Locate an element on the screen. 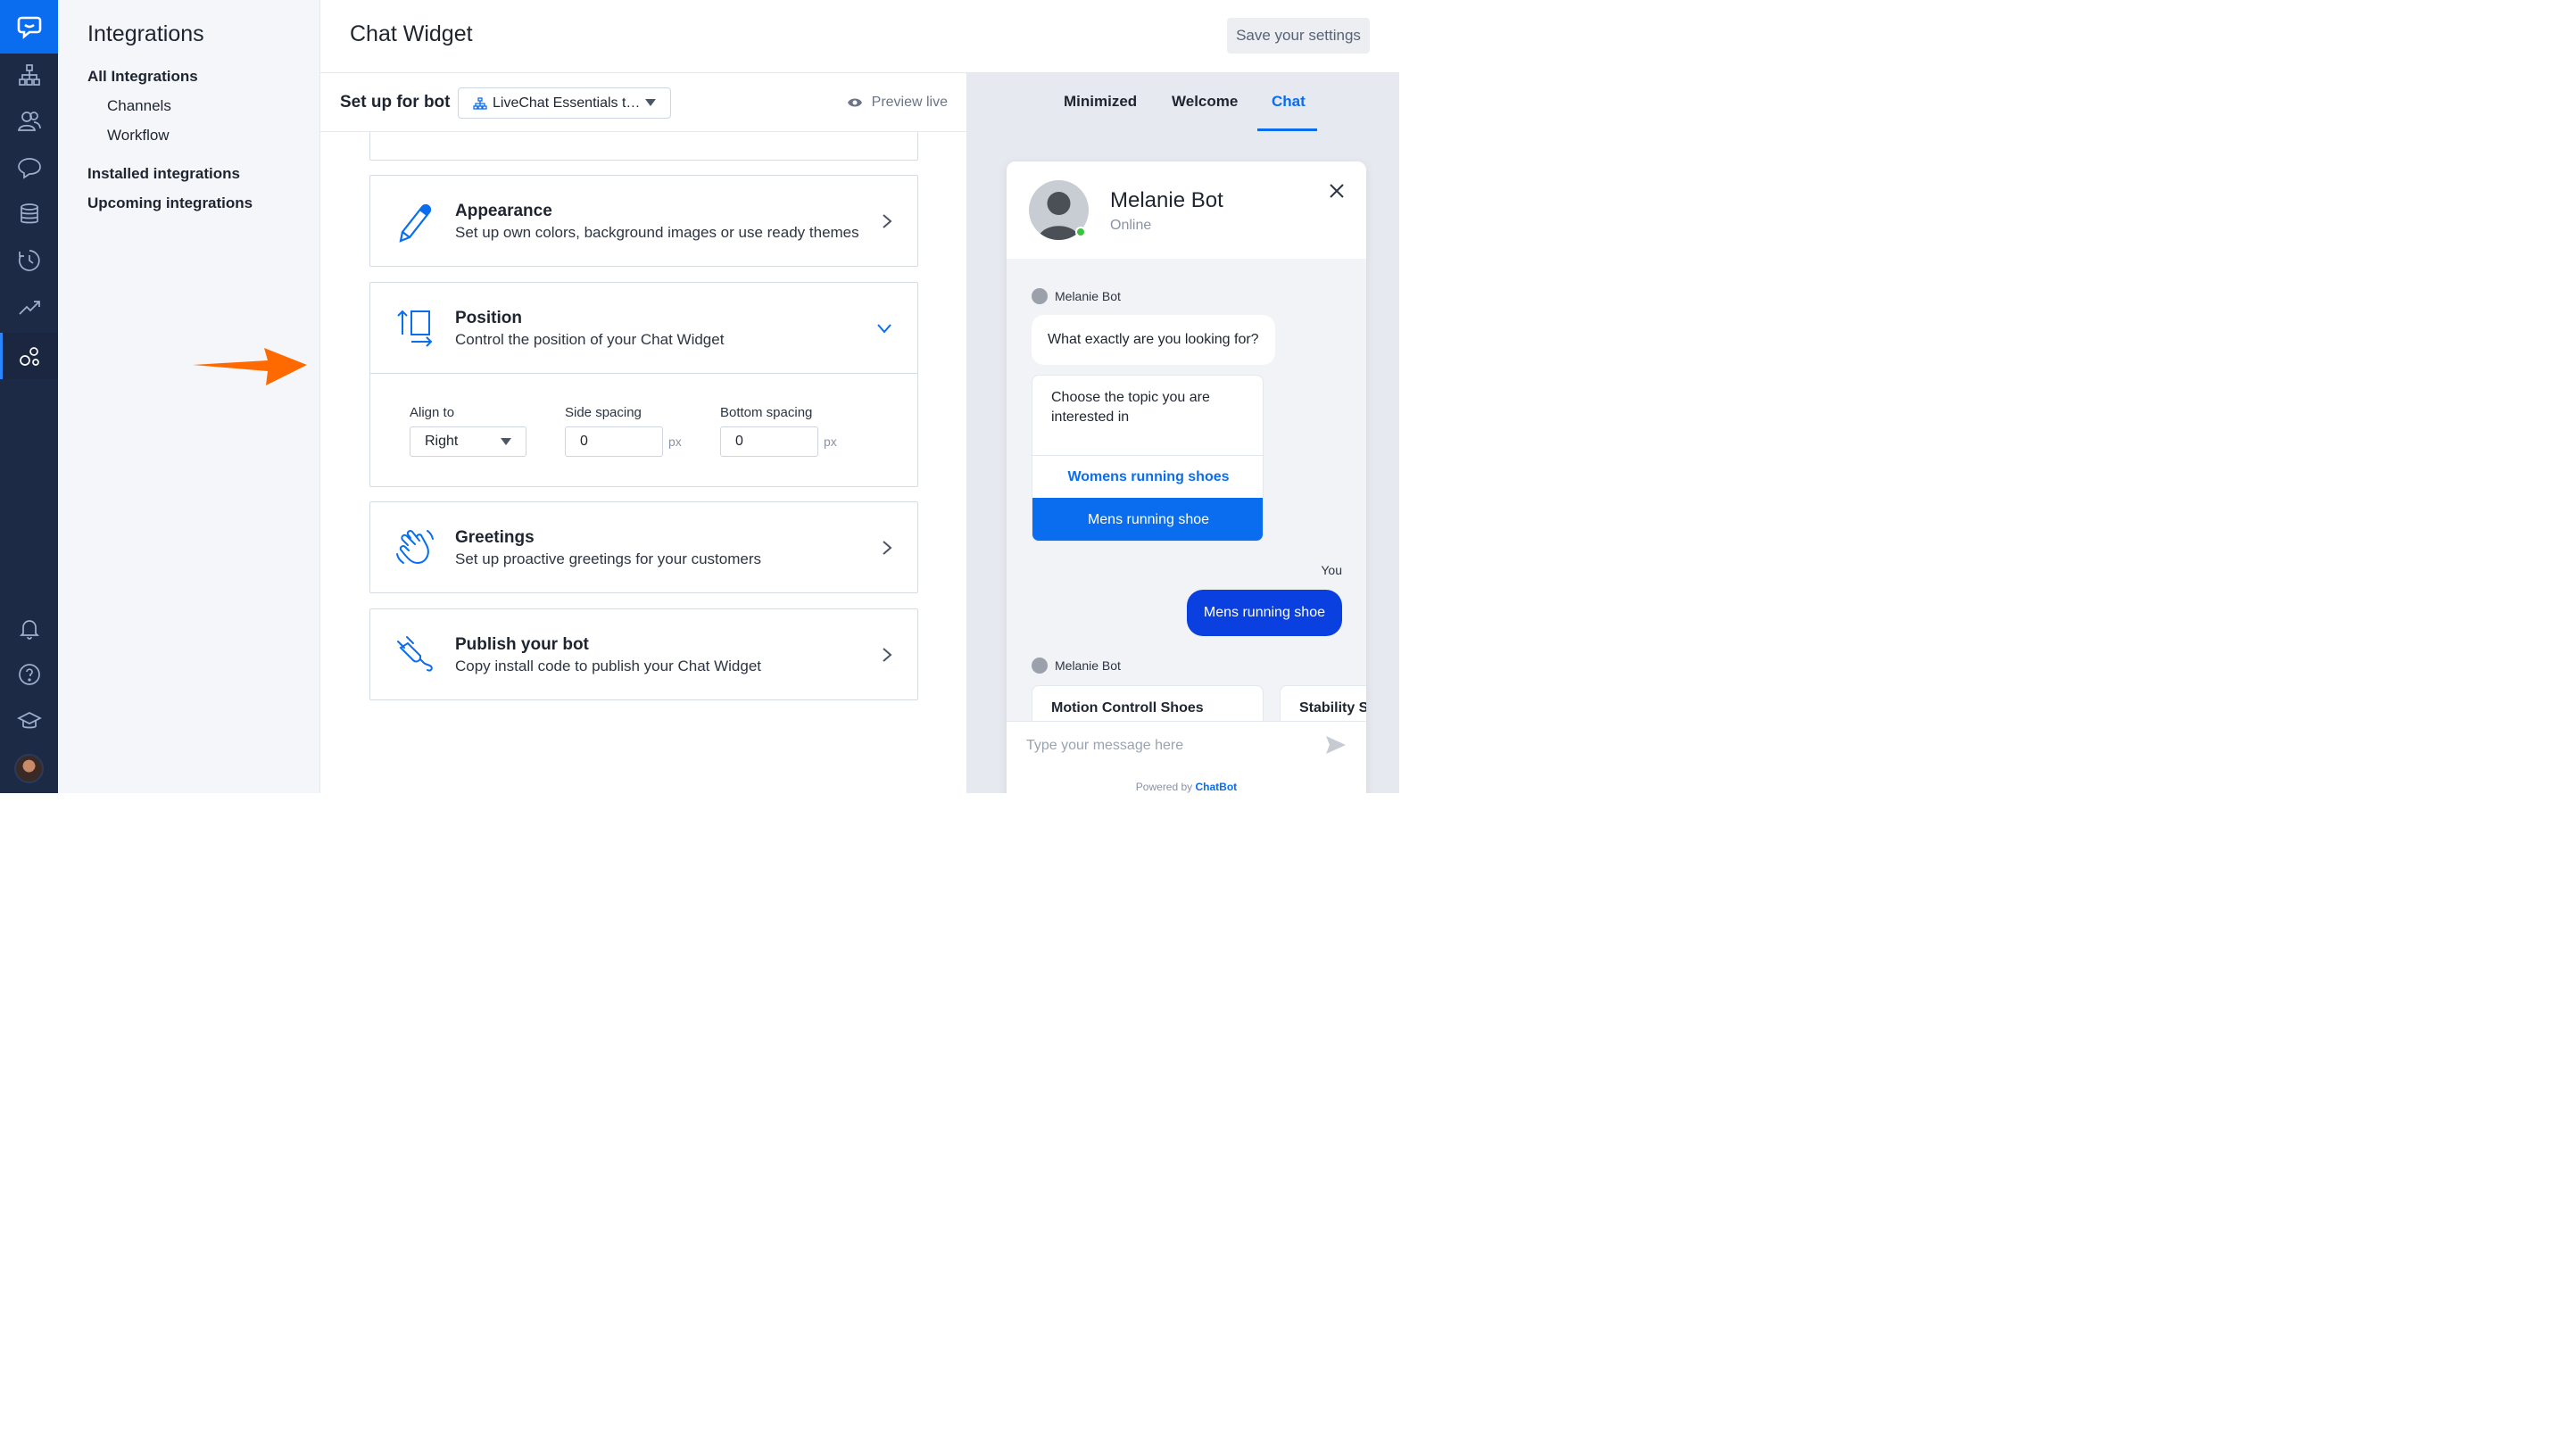 This screenshot has width=2570, height=1456. nav-database-icon is located at coordinates (29, 214).